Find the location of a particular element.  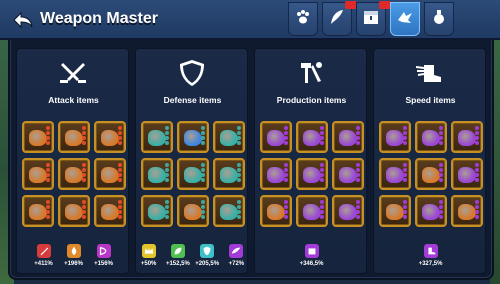

dragon-icon is located at coordinates (405, 19).